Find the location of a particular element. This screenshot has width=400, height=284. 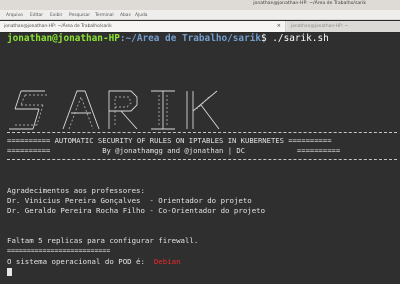

os-line: O sistema operacional do POD é: Debian is located at coordinates (94, 261).